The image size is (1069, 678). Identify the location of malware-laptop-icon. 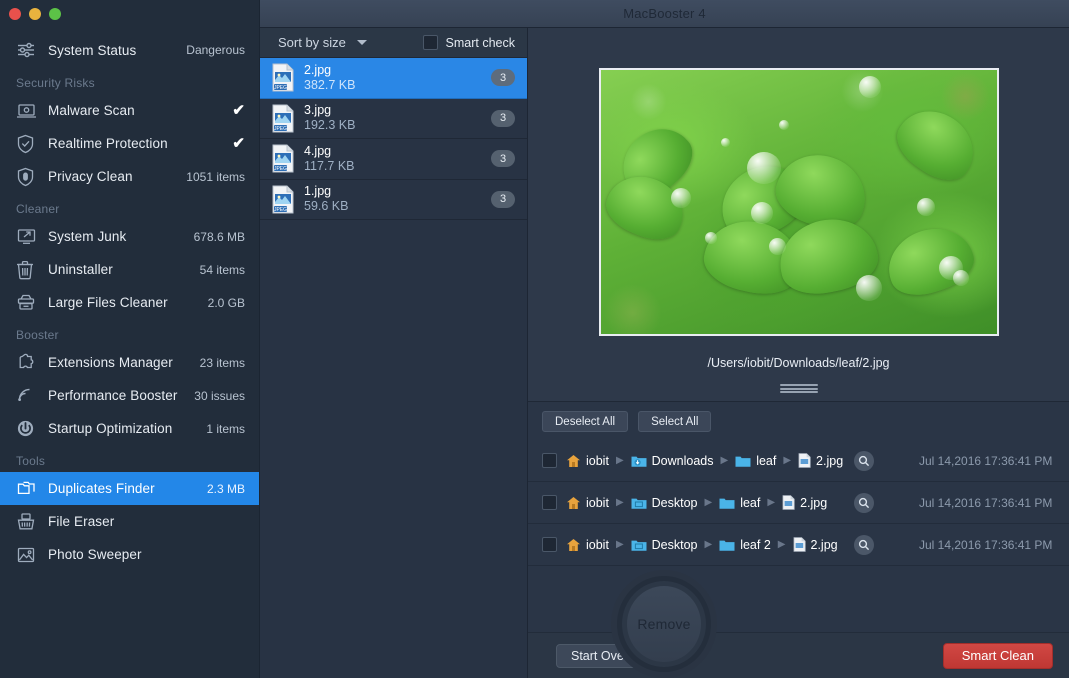
(29, 111).